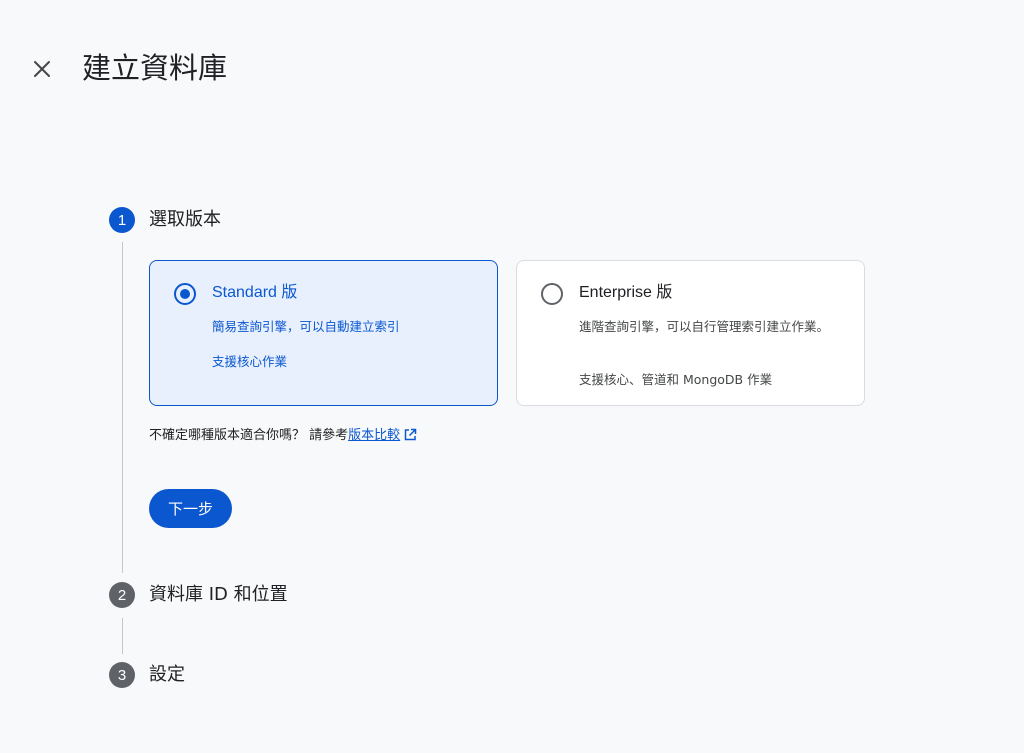 Image resolution: width=1024 pixels, height=753 pixels. I want to click on hint-text: 不確定哪種版本適合你嗎？ 請參考, so click(249, 435).